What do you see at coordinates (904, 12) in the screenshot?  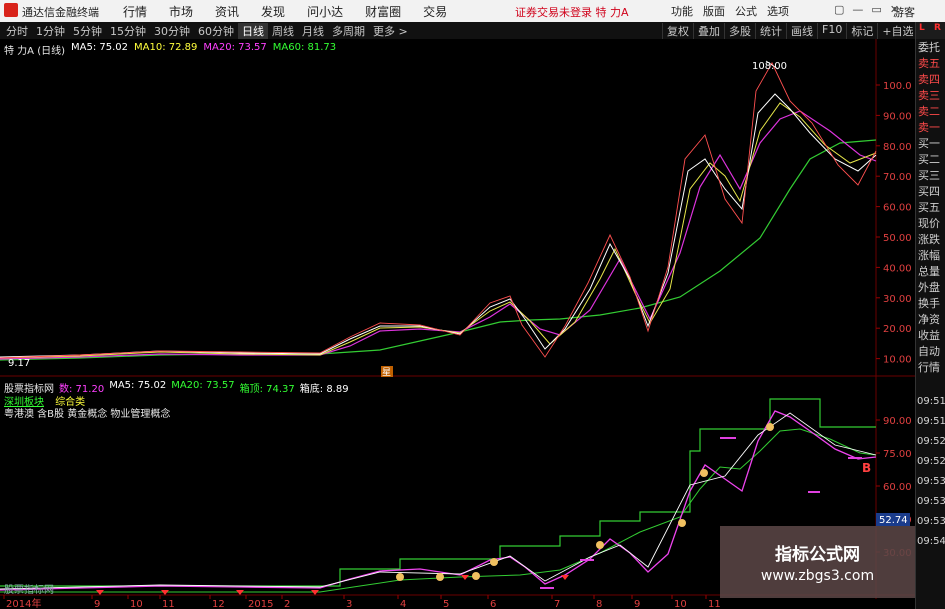 I see `guest-label: 游客` at bounding box center [904, 12].